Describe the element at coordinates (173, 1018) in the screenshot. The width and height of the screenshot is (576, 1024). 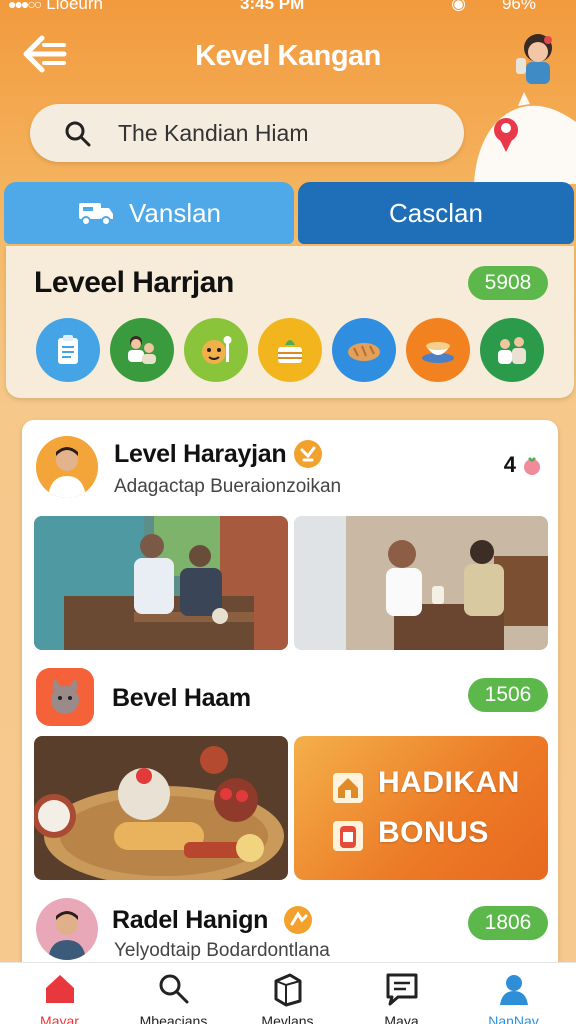
I see `nav-label: Mbeacians` at that location.